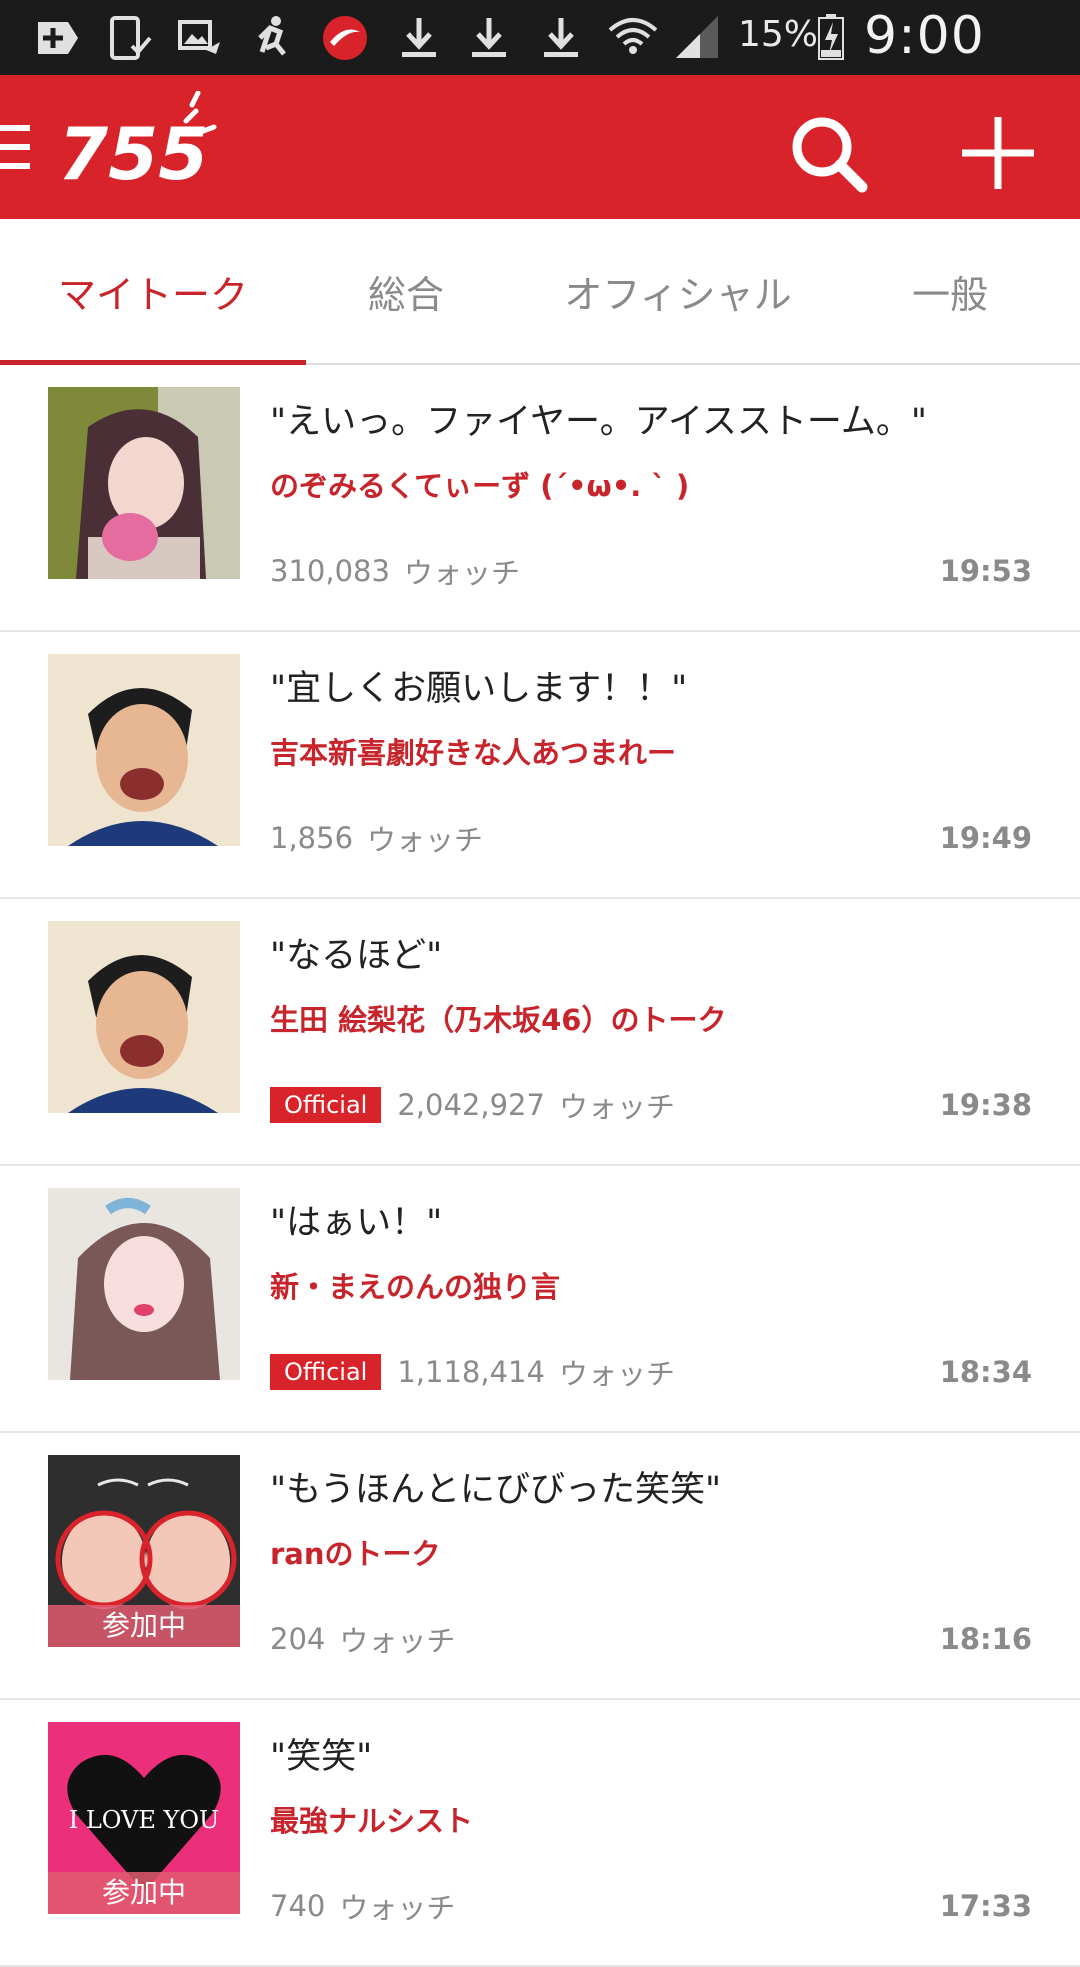  I want to click on watch-count: 1,118,414, so click(471, 1372).